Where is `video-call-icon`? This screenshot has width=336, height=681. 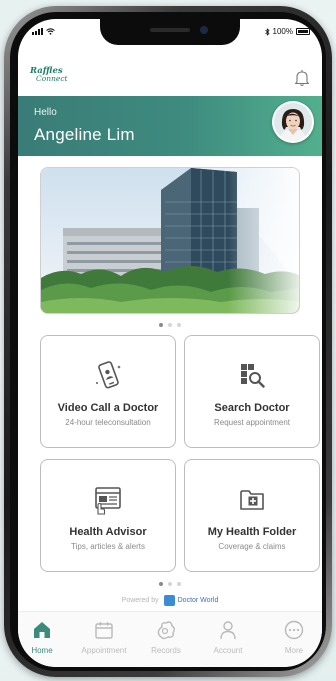 video-call-icon is located at coordinates (108, 375).